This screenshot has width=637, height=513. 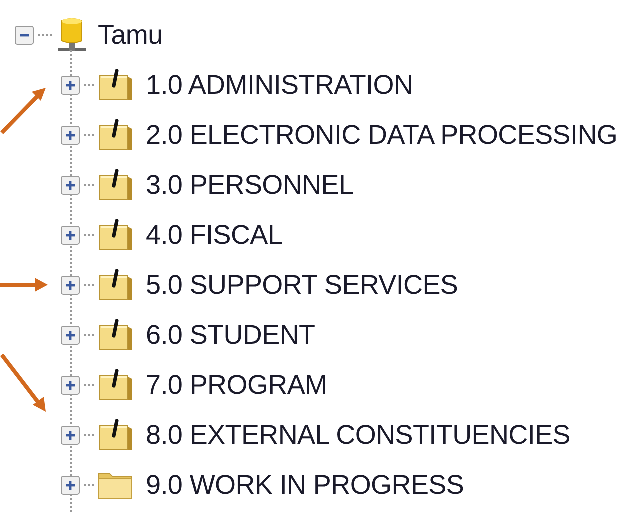 I want to click on tree-node-label: 3.0 PERSONNEL, so click(x=250, y=185).